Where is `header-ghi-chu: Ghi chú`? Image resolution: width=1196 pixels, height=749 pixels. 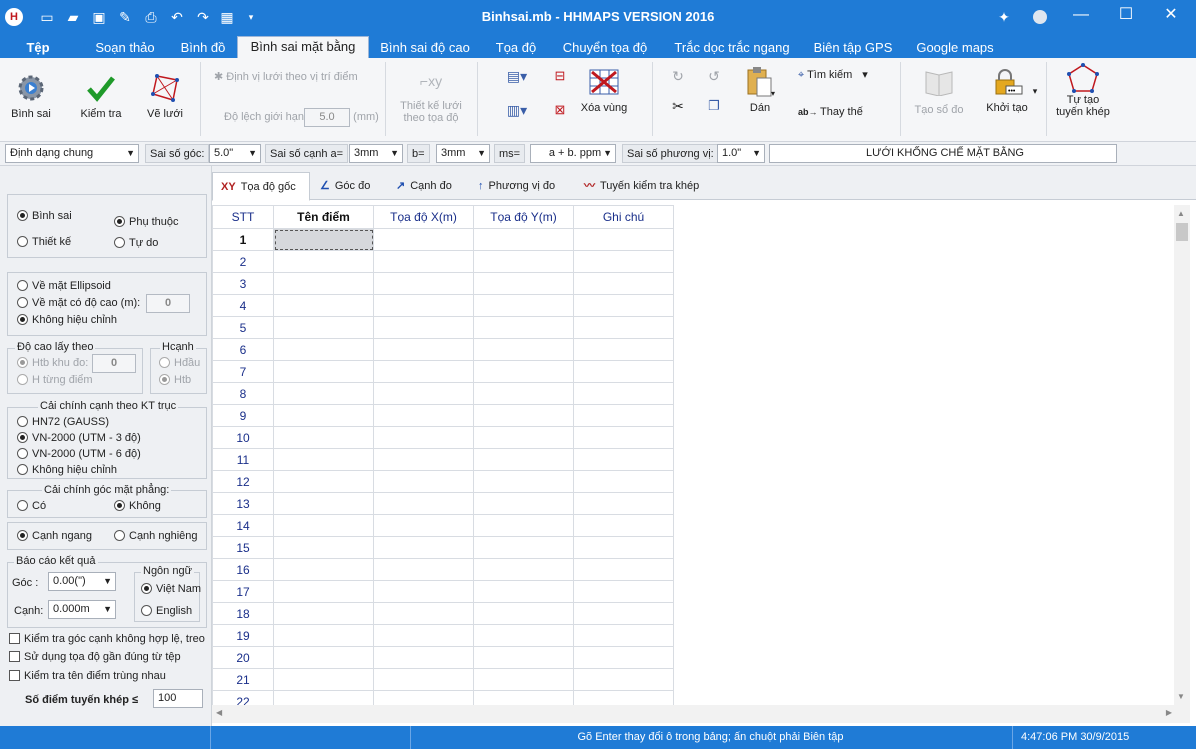 header-ghi-chu: Ghi chú is located at coordinates (623, 217).